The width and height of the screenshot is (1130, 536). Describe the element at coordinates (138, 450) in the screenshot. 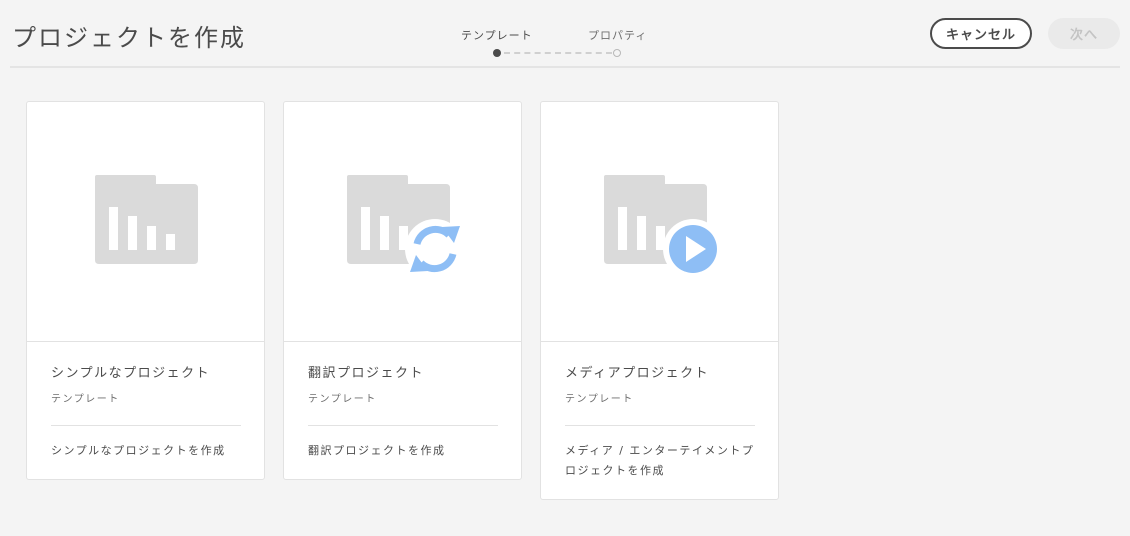

I see `card-description: シンプルなプロジェクトを作成` at that location.